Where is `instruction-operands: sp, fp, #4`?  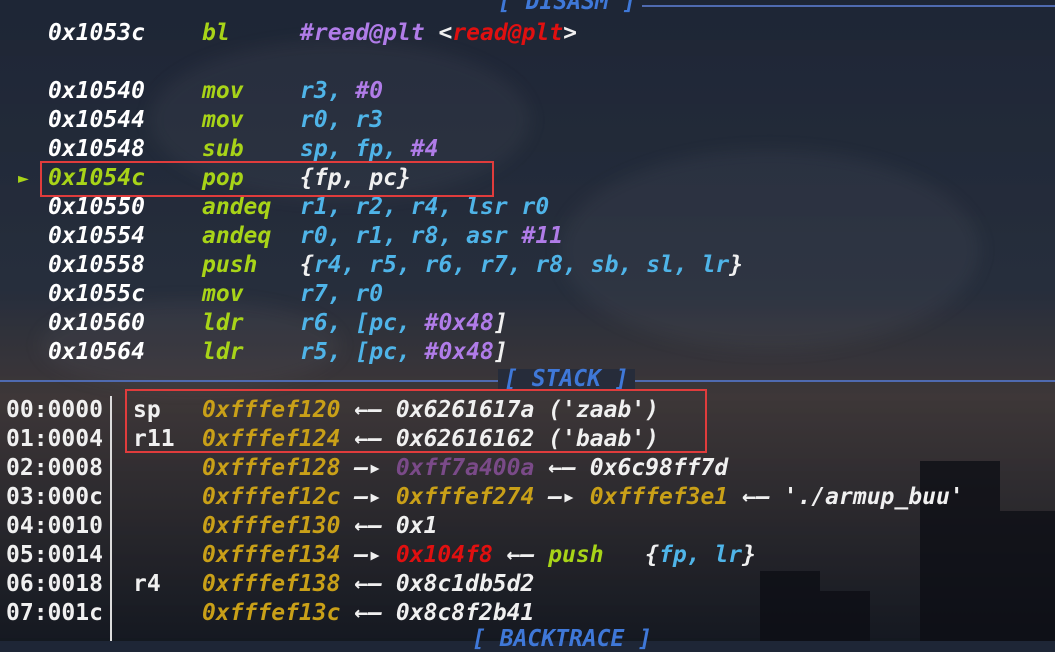 instruction-operands: sp, fp, #4 is located at coordinates (369, 149).